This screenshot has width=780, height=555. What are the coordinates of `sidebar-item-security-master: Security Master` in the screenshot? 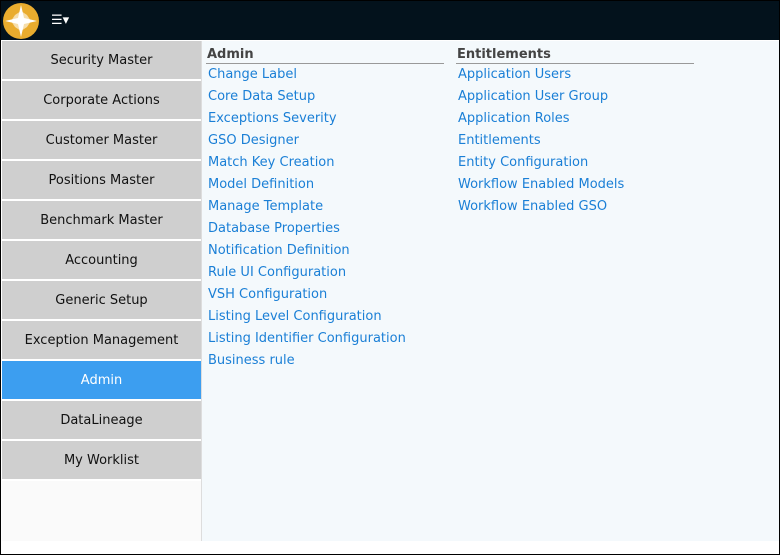 It's located at (101, 61).